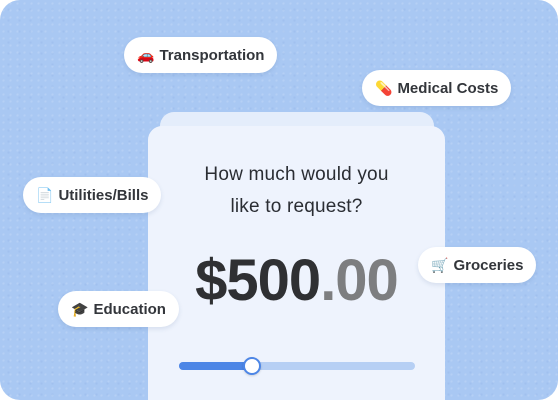 Image resolution: width=558 pixels, height=400 pixels. I want to click on pill-icon: 💊, so click(384, 88).